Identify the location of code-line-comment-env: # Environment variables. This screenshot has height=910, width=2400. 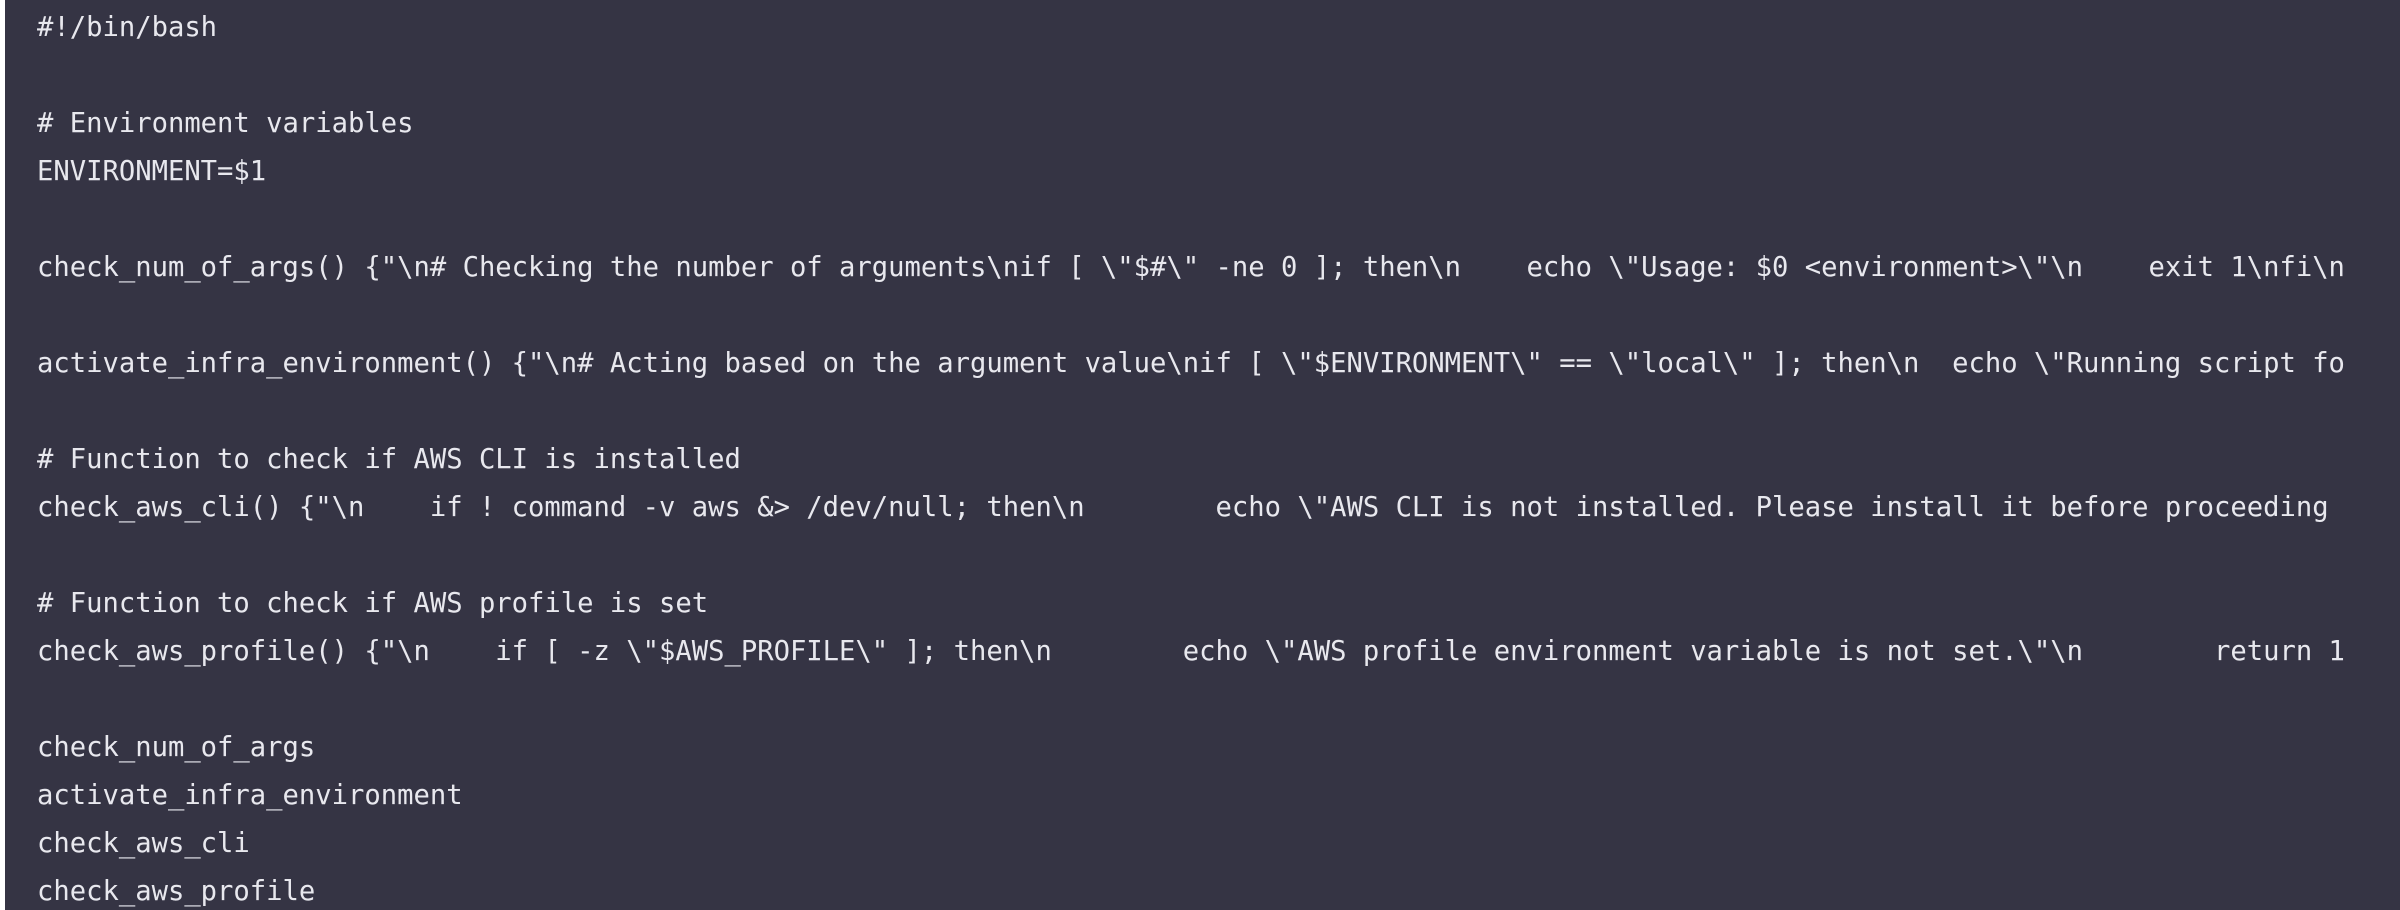
(225, 123).